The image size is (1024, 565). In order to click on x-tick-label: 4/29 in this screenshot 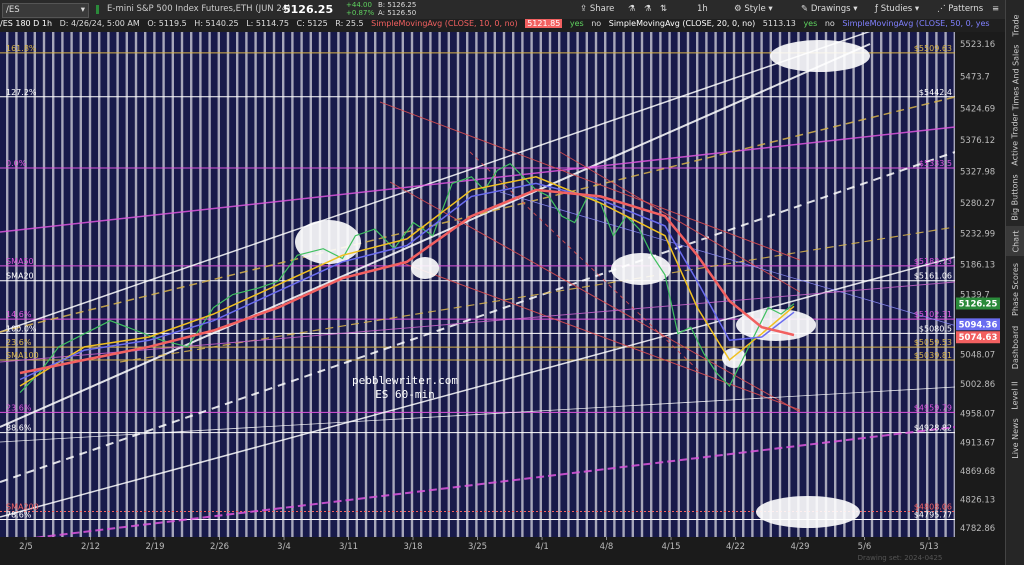, I will do `click(799, 547)`.